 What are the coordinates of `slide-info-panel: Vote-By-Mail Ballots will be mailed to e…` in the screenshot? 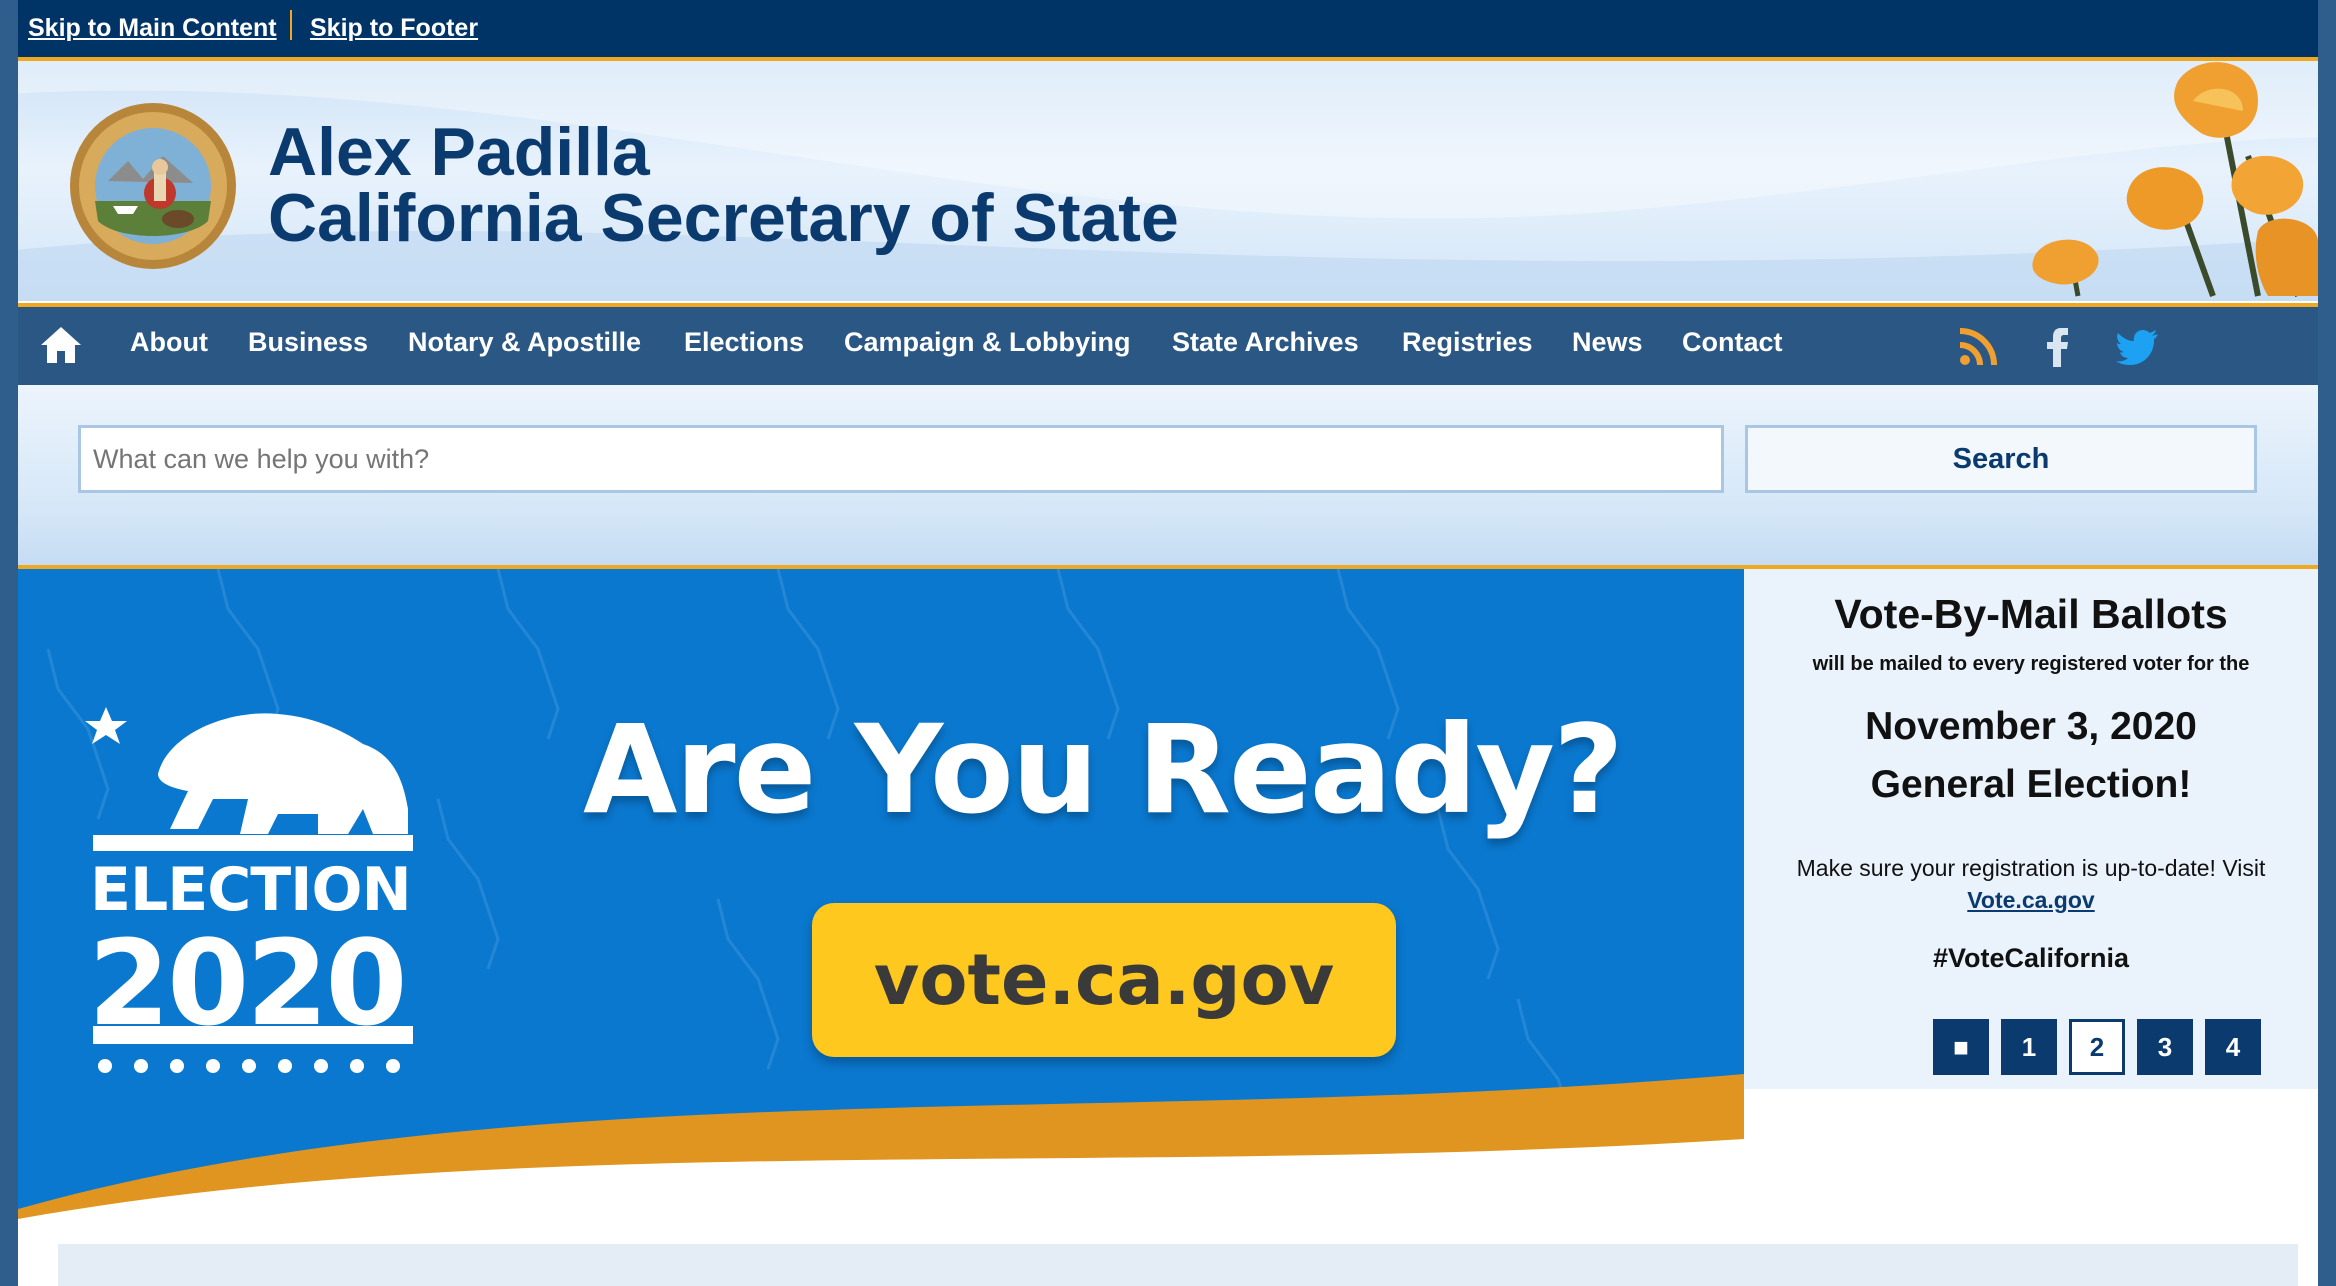 It's located at (2031, 829).